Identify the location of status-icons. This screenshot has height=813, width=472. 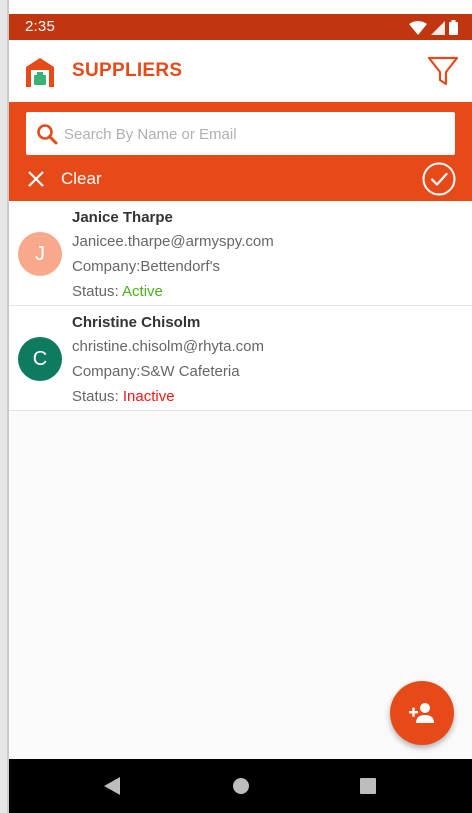
(433, 27).